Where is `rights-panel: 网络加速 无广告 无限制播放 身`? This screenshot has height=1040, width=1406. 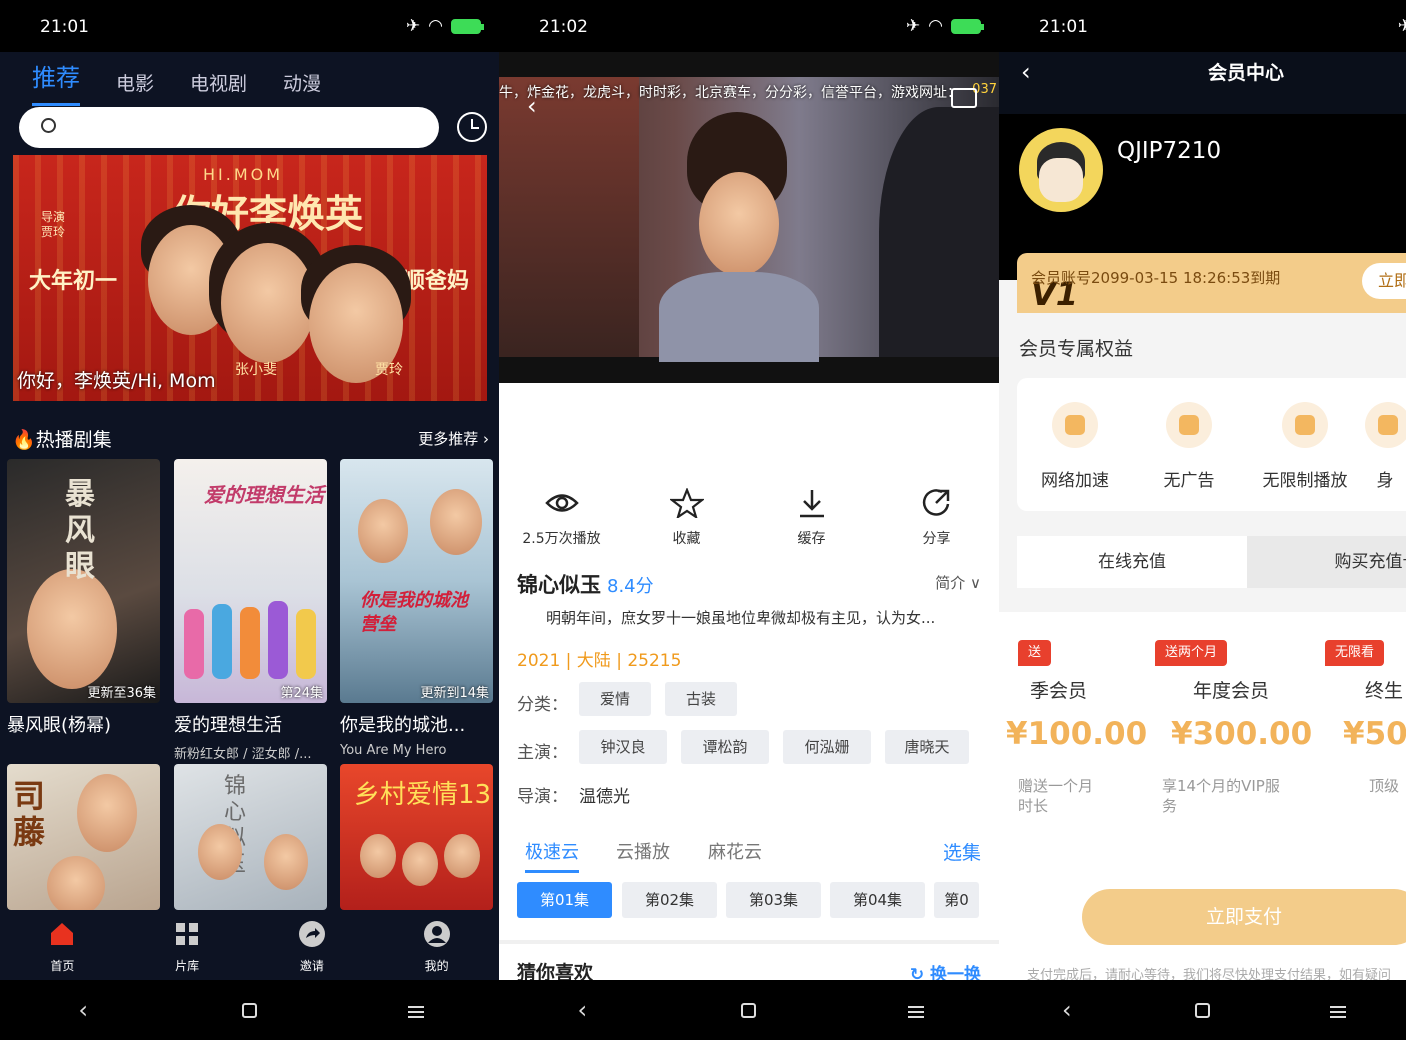 rights-panel: 网络加速 无广告 无限制播放 身 is located at coordinates (1211, 444).